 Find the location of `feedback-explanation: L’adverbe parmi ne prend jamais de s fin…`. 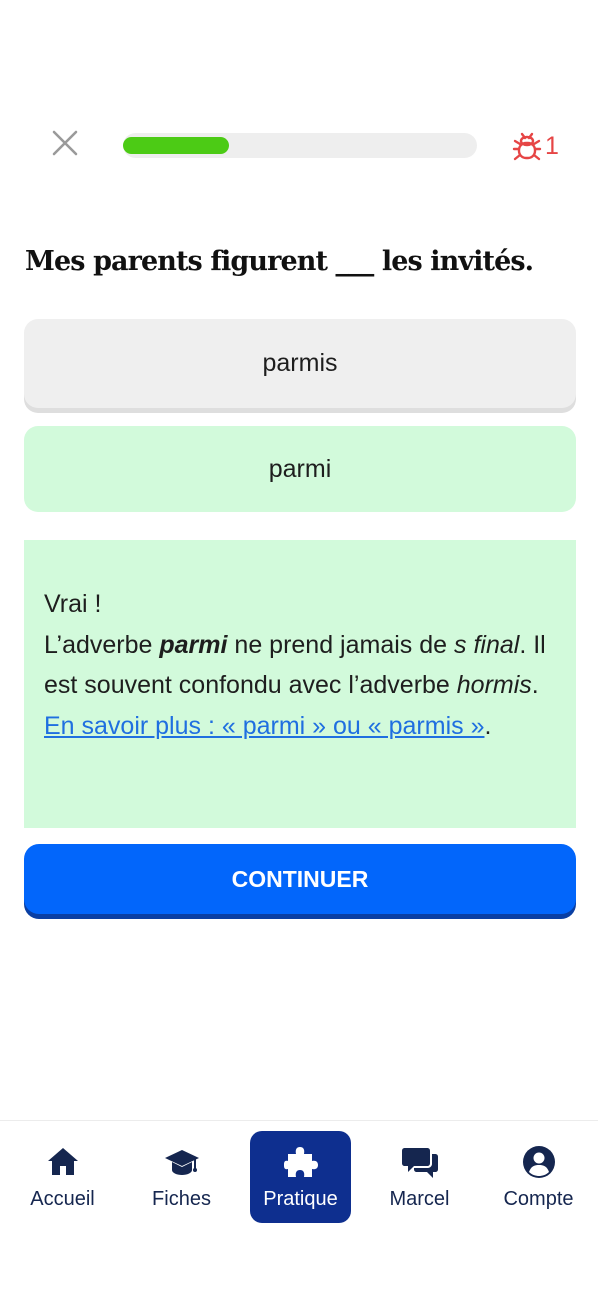

feedback-explanation: L’adverbe parmi ne prend jamais de s fin… is located at coordinates (300, 686).